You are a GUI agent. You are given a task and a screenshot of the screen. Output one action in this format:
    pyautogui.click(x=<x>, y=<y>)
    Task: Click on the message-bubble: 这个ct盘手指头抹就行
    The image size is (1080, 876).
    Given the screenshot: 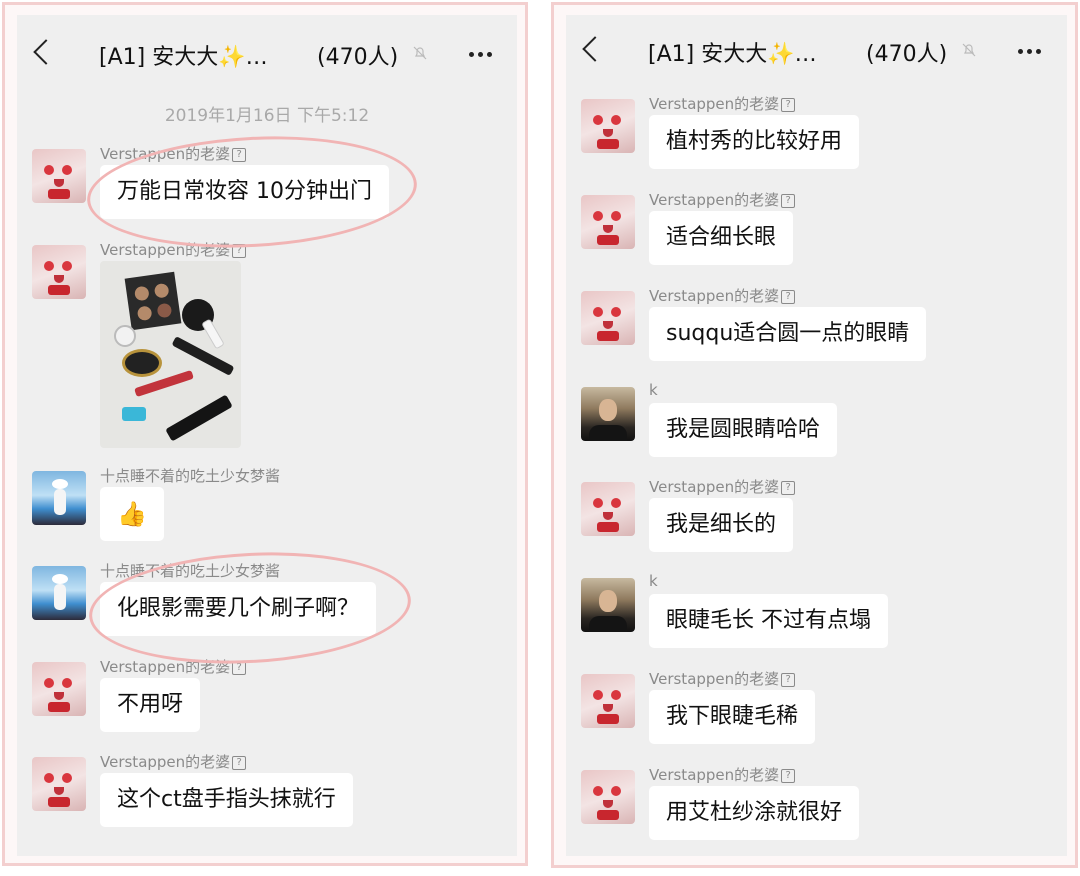 What is the action you would take?
    pyautogui.click(x=226, y=800)
    